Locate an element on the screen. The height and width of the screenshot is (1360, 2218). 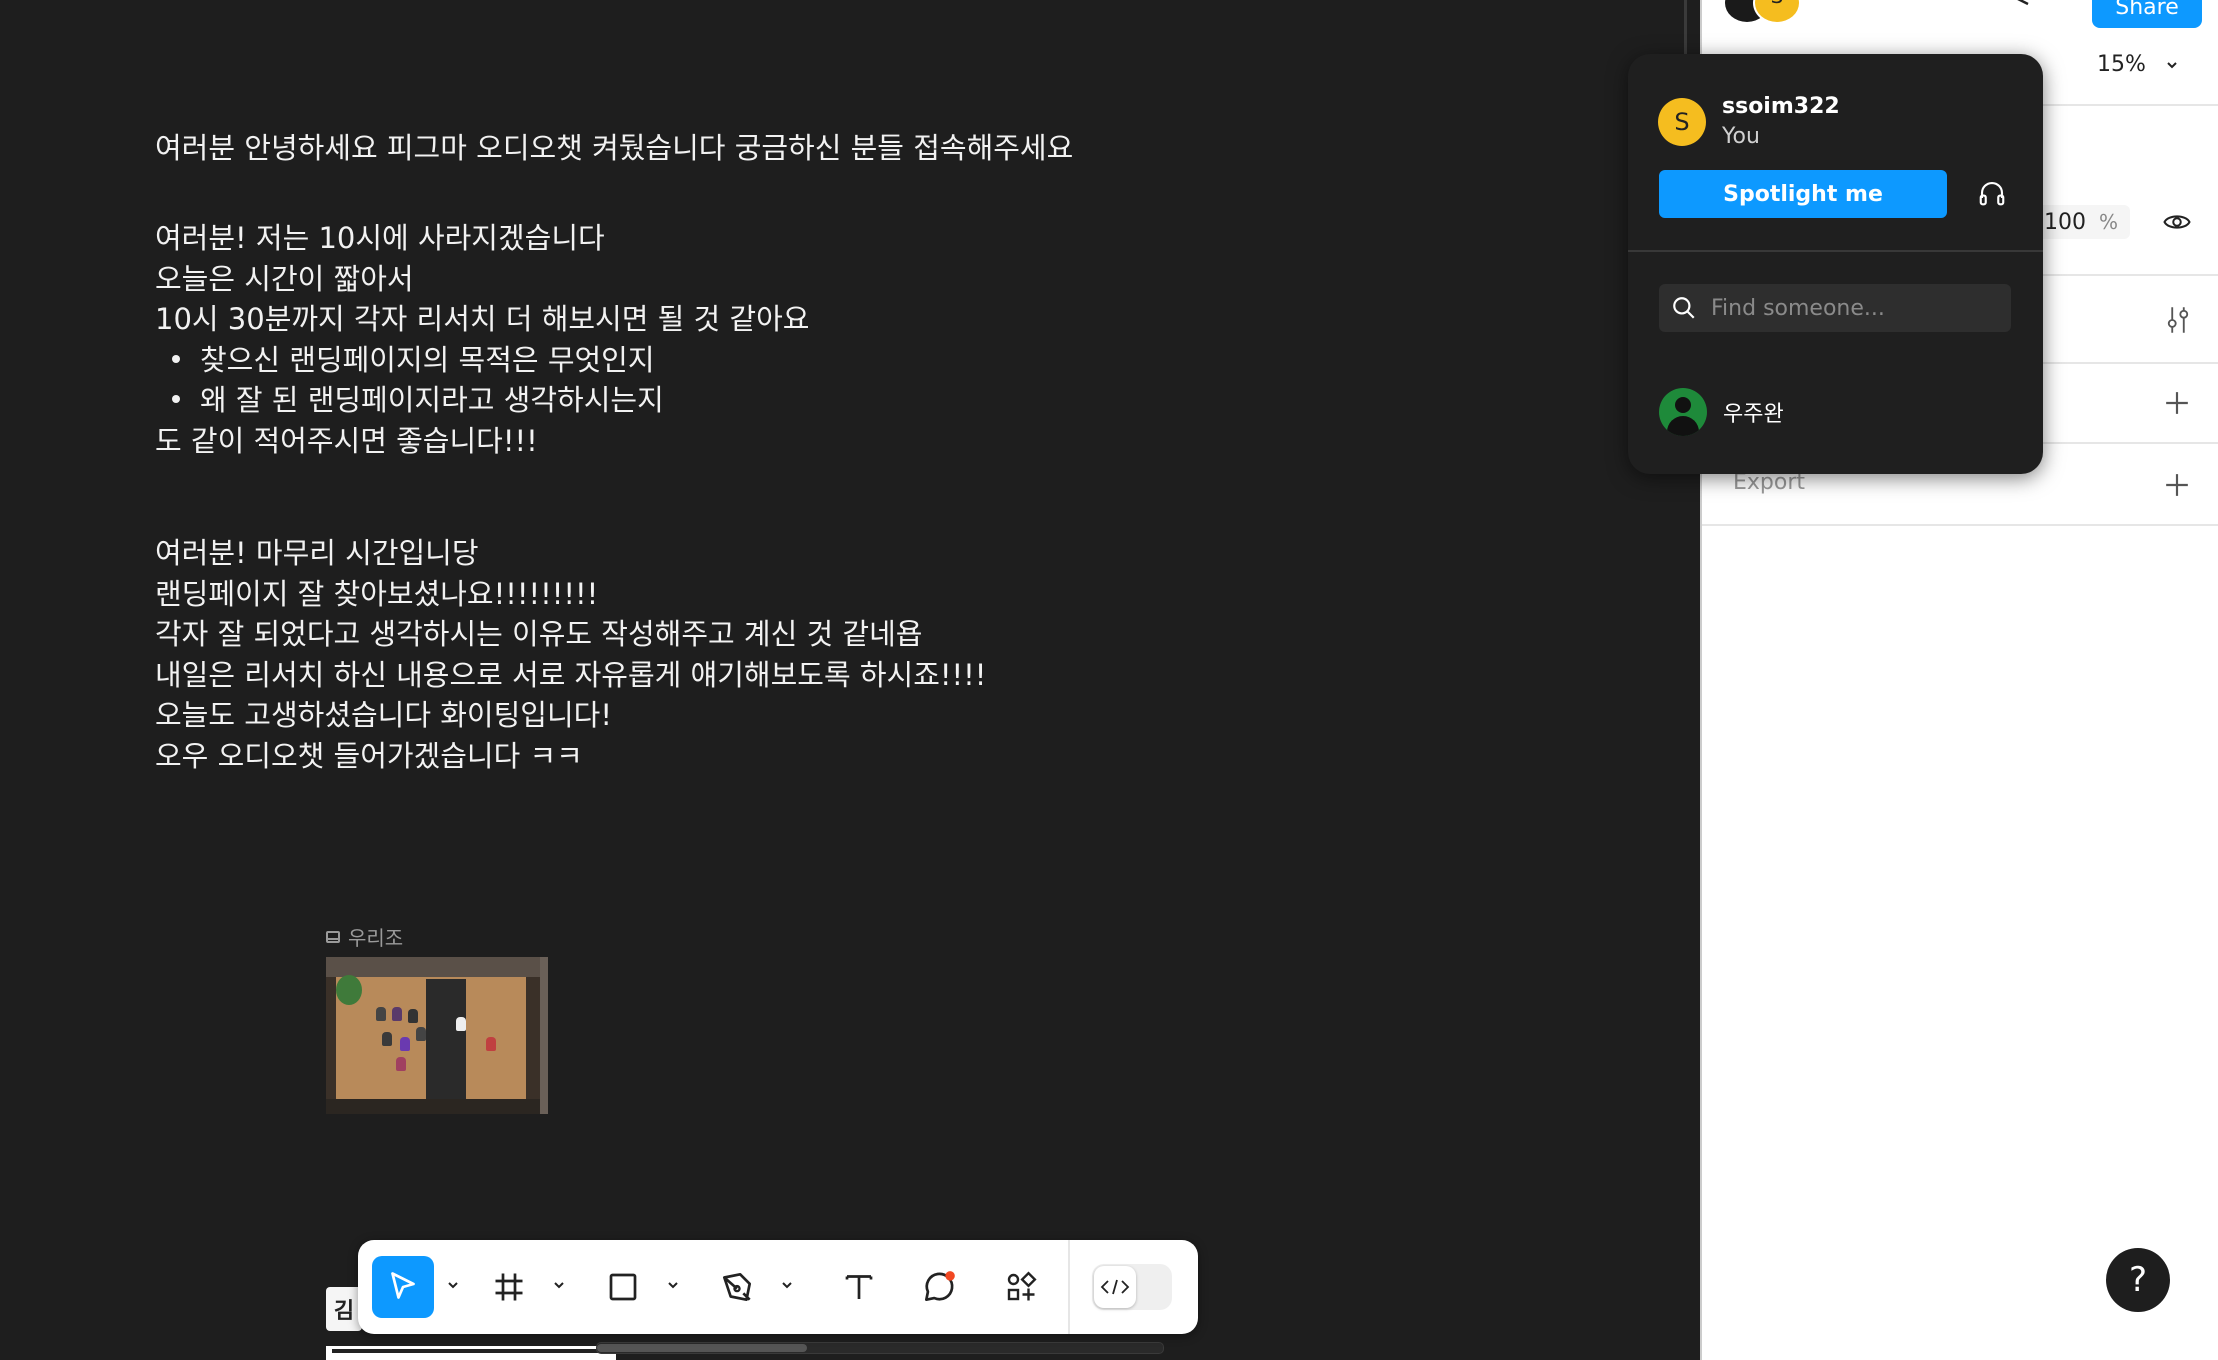
toolbar-divider is located at coordinates (1069, 1287).